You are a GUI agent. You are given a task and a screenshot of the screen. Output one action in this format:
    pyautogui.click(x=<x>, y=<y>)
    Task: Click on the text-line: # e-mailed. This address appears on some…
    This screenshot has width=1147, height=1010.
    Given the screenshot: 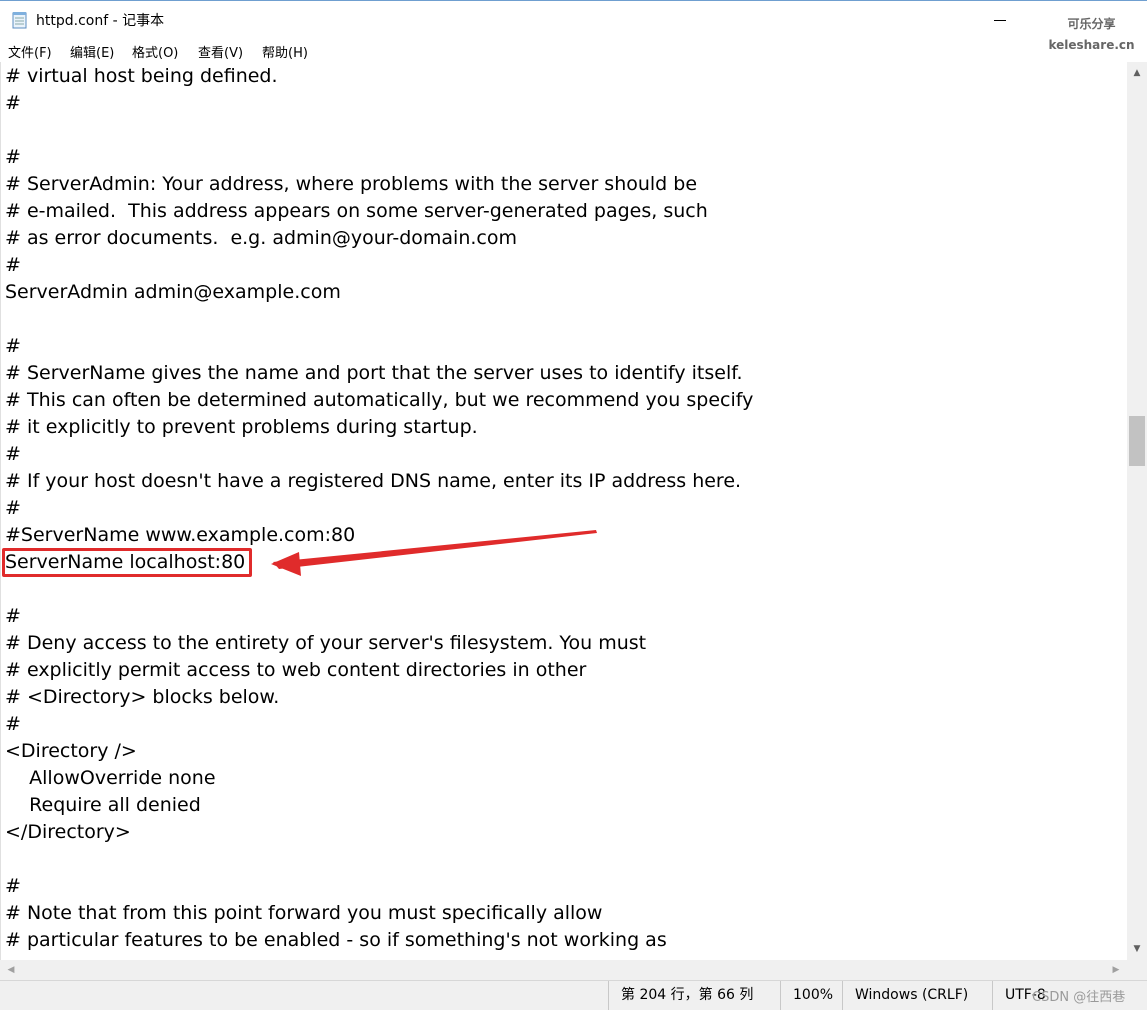 What is the action you would take?
    pyautogui.click(x=356, y=211)
    